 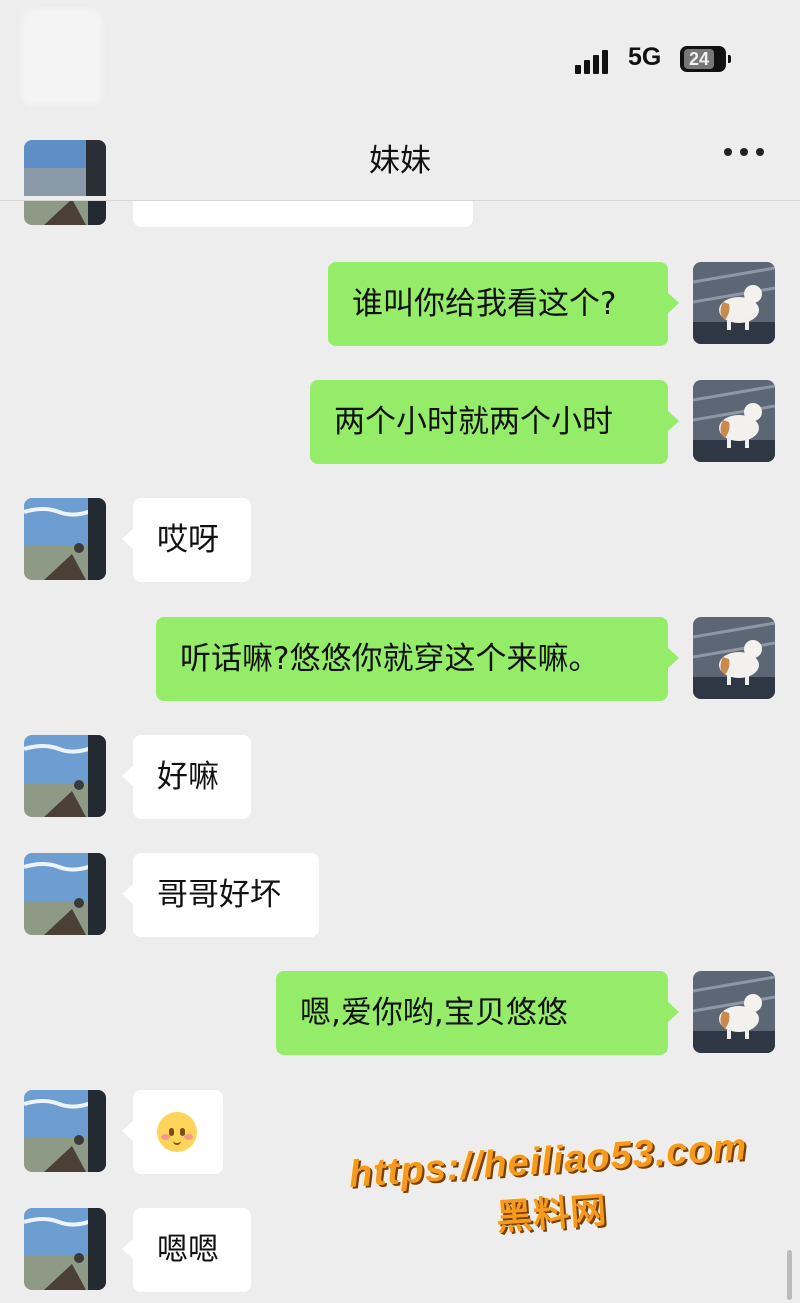 I want to click on message-row: 谁叫你给我看这个?, so click(x=400, y=304).